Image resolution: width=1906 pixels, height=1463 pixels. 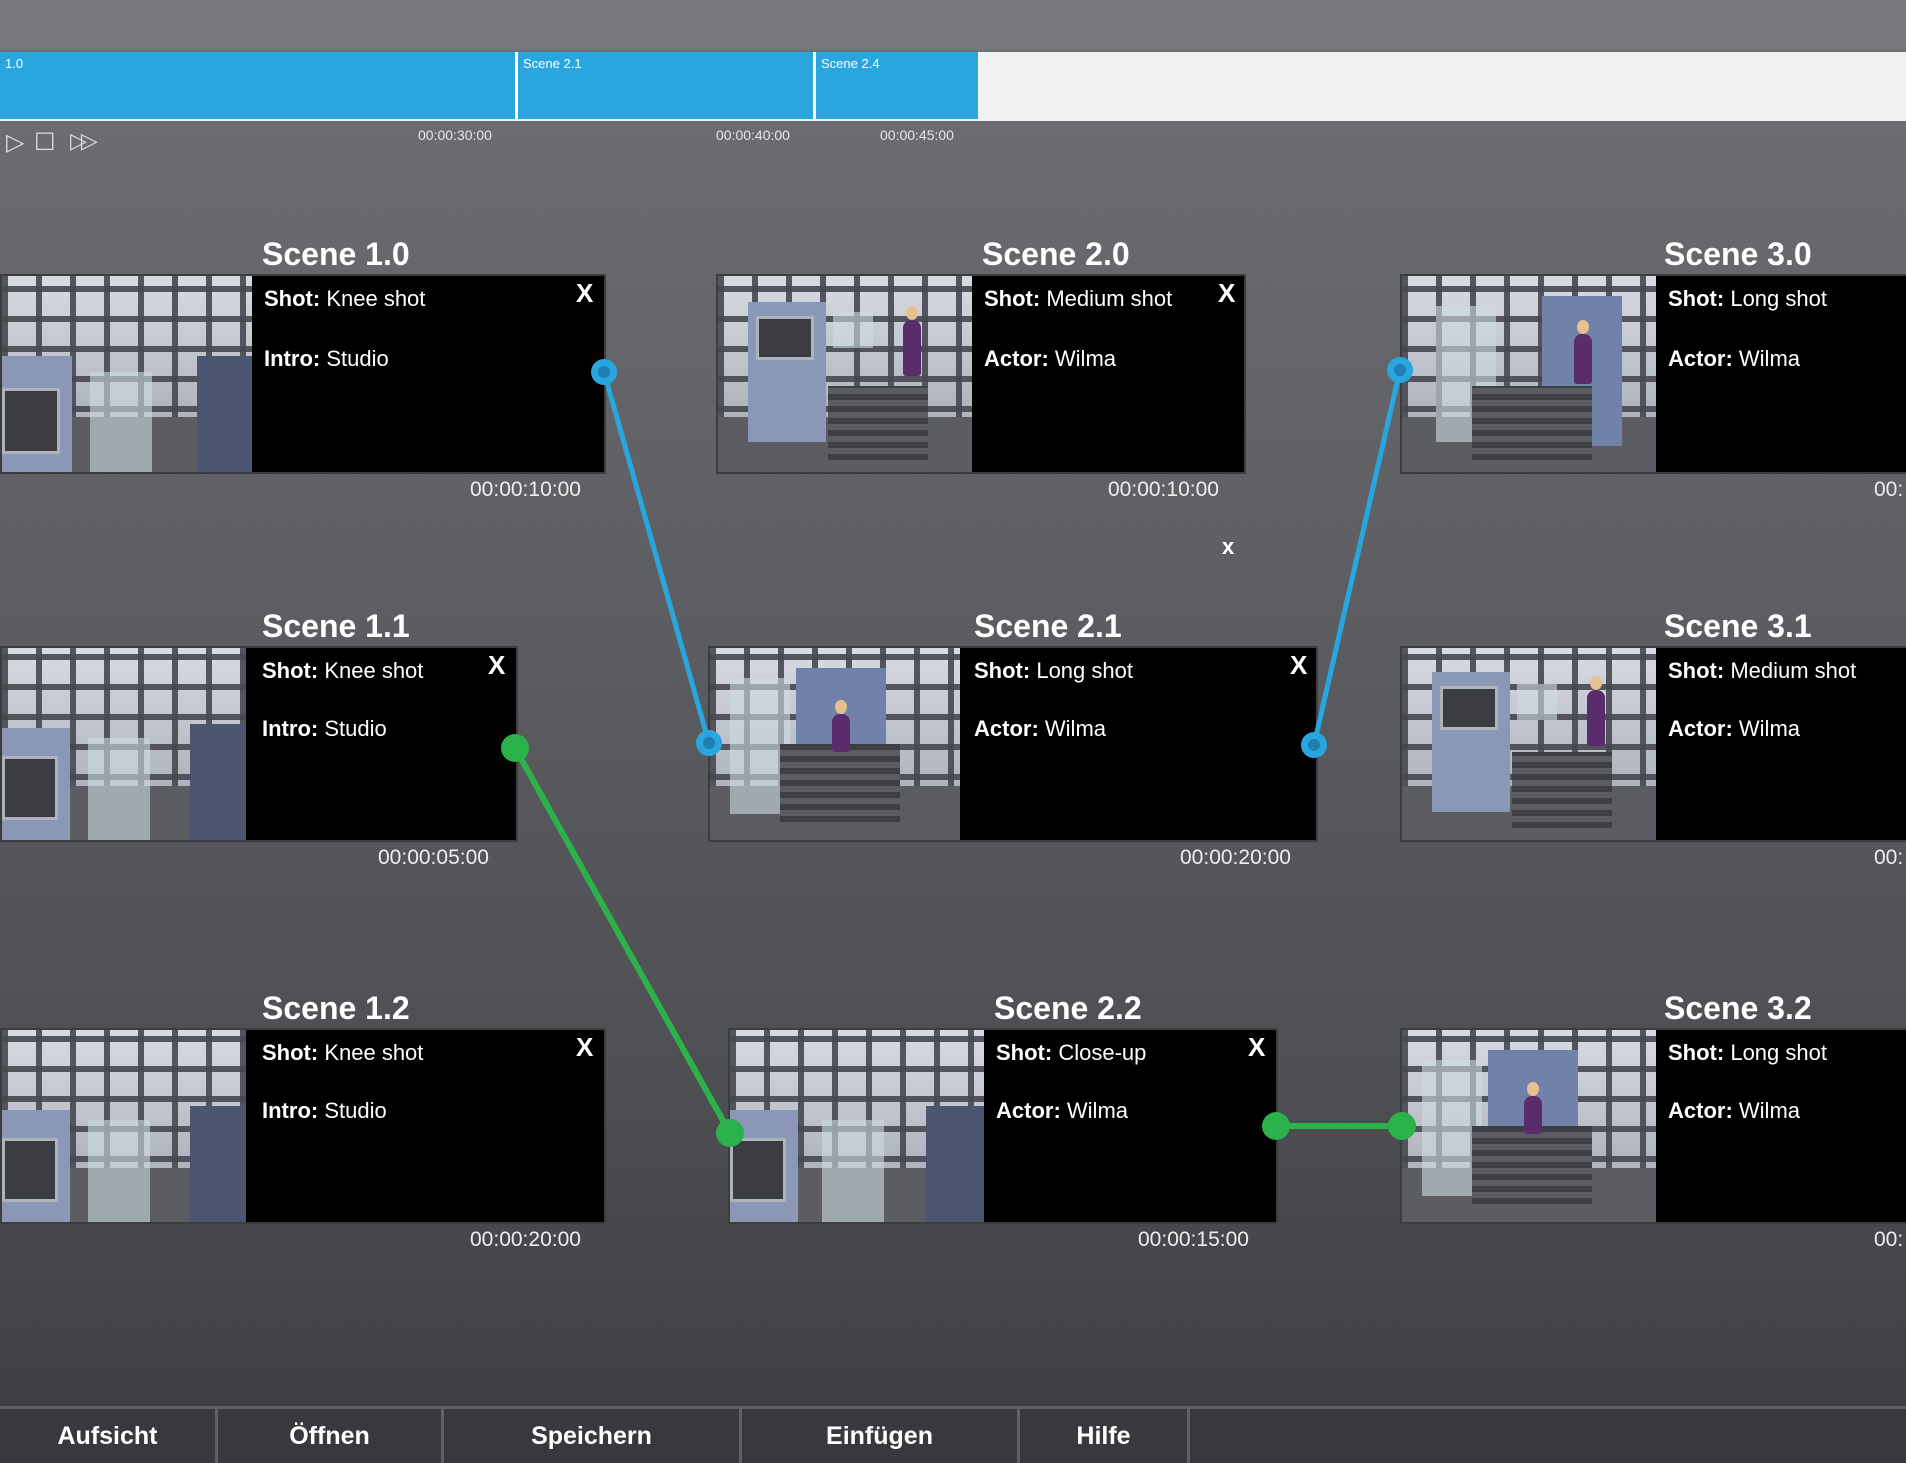 What do you see at coordinates (331, 1436) in the screenshot?
I see `toolbar-button-oeffnen: Öffnen` at bounding box center [331, 1436].